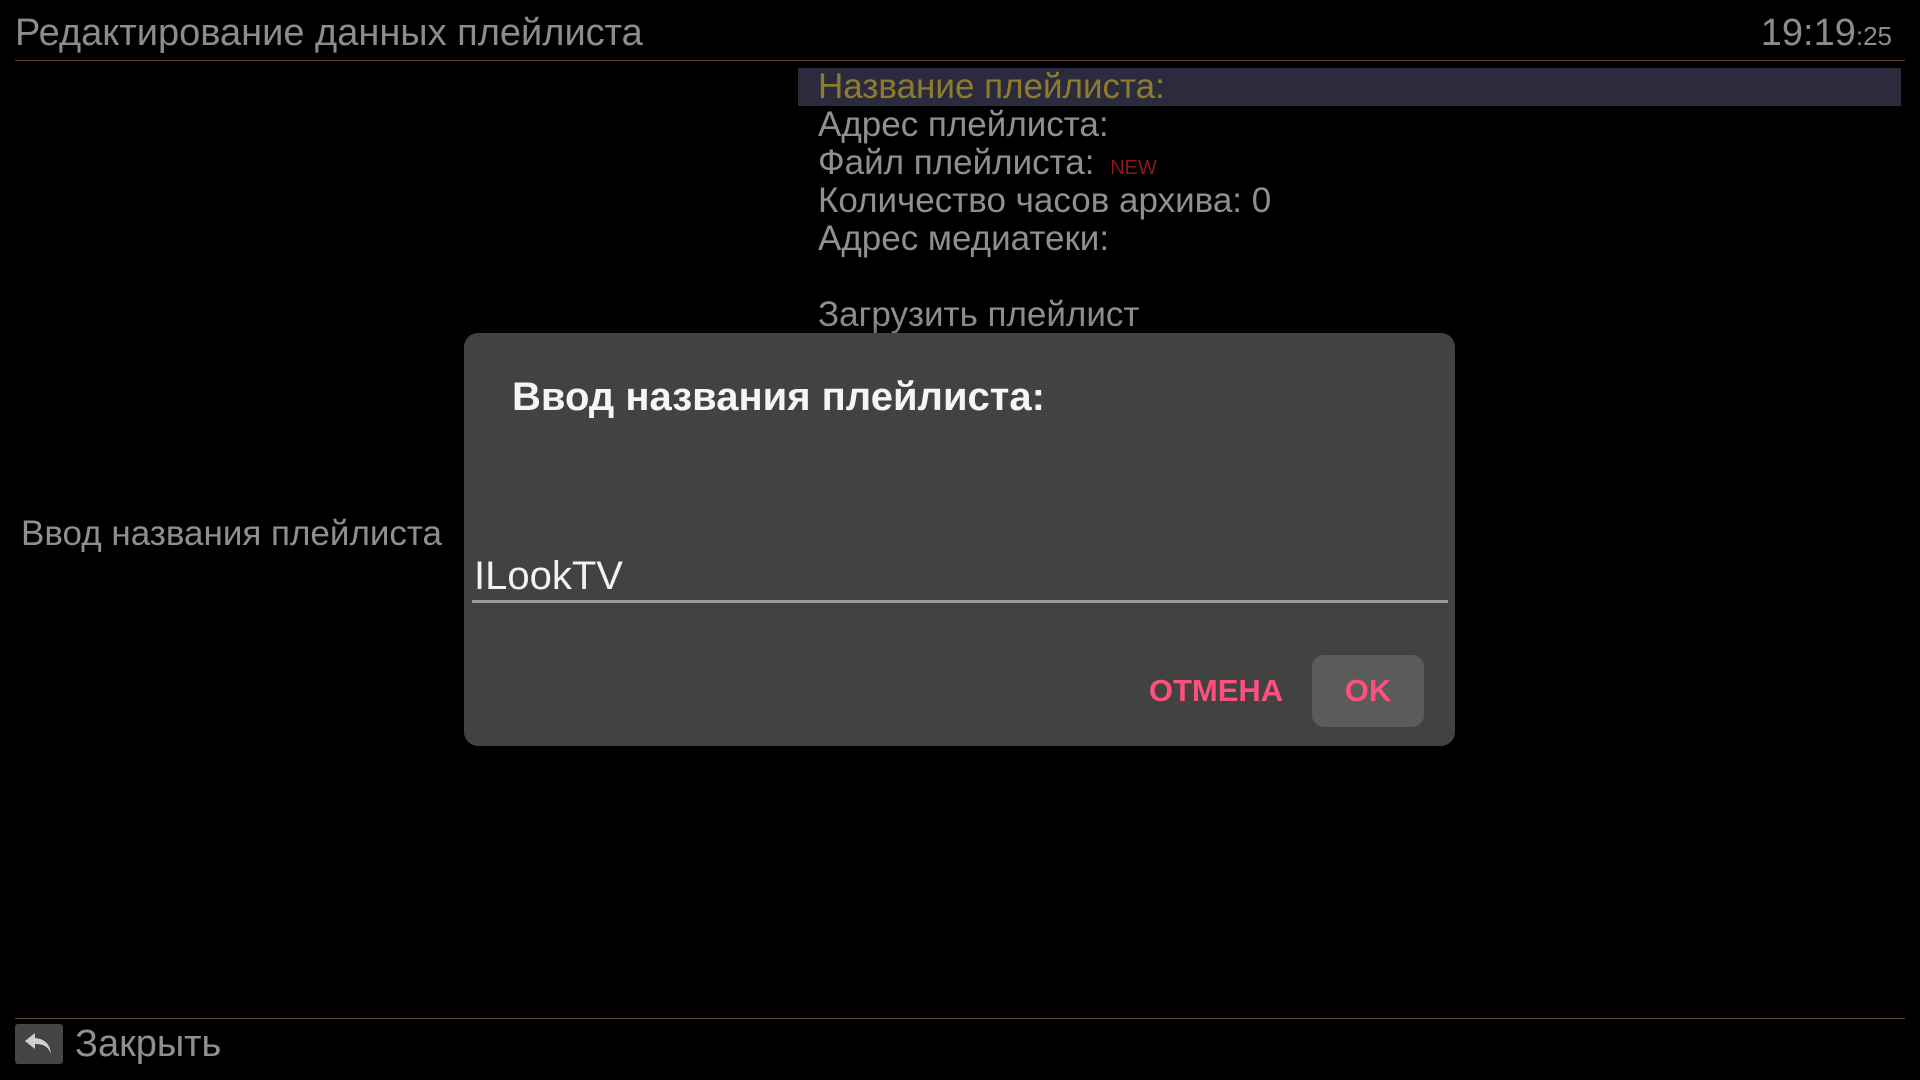  I want to click on item-description: Ввод названия плейлиста, so click(232, 533).